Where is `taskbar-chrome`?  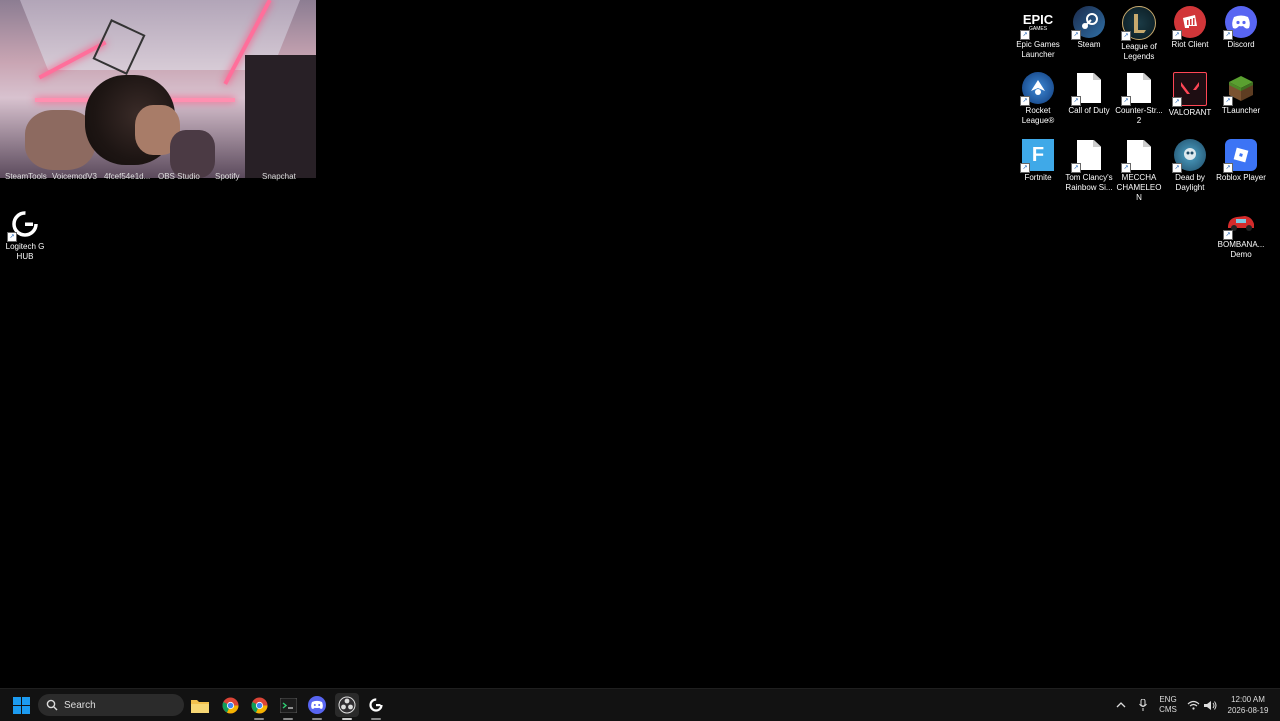 taskbar-chrome is located at coordinates (230, 705).